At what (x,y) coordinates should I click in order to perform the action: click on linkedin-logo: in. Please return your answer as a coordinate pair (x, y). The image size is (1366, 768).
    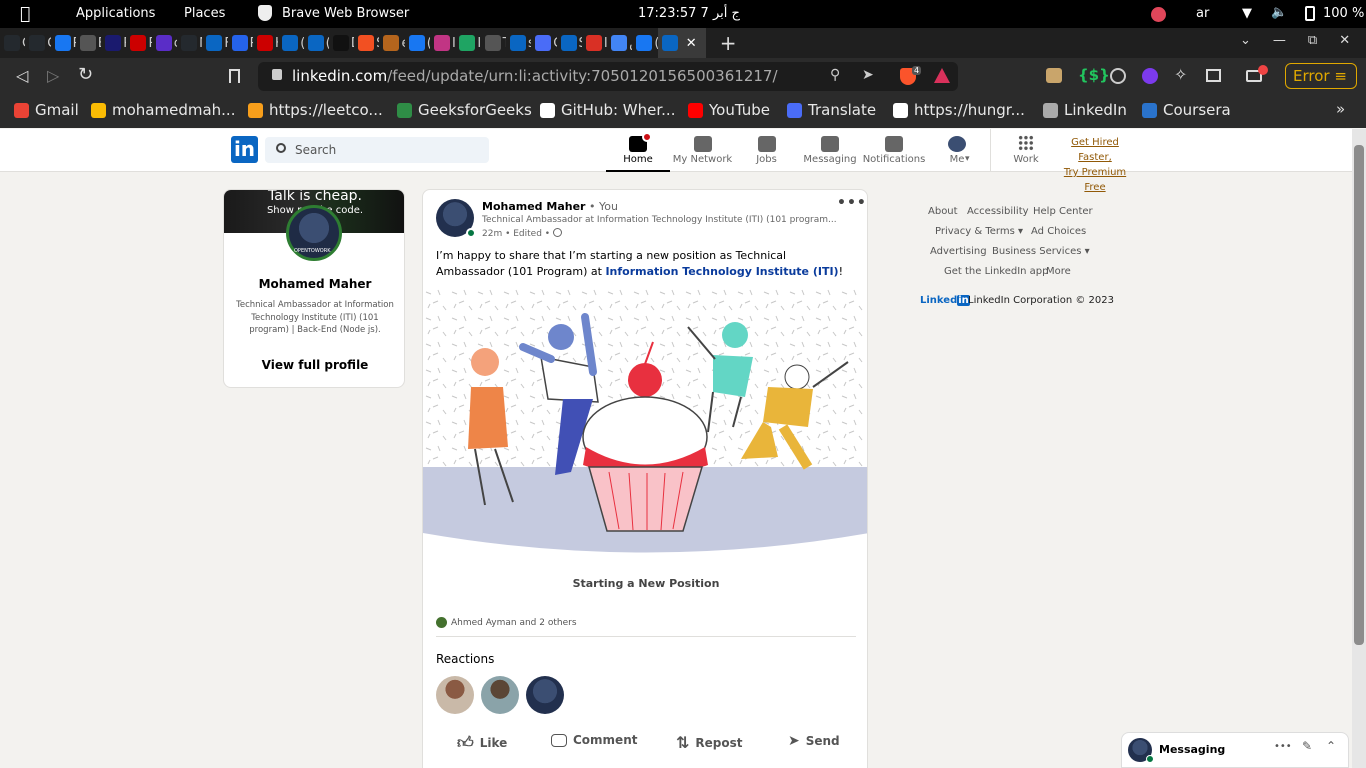
    Looking at the image, I should click on (244, 149).